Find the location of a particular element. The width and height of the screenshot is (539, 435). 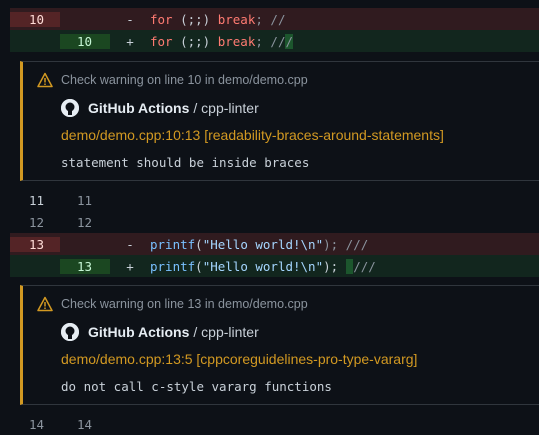

code-fragment: ); is located at coordinates (334, 266).